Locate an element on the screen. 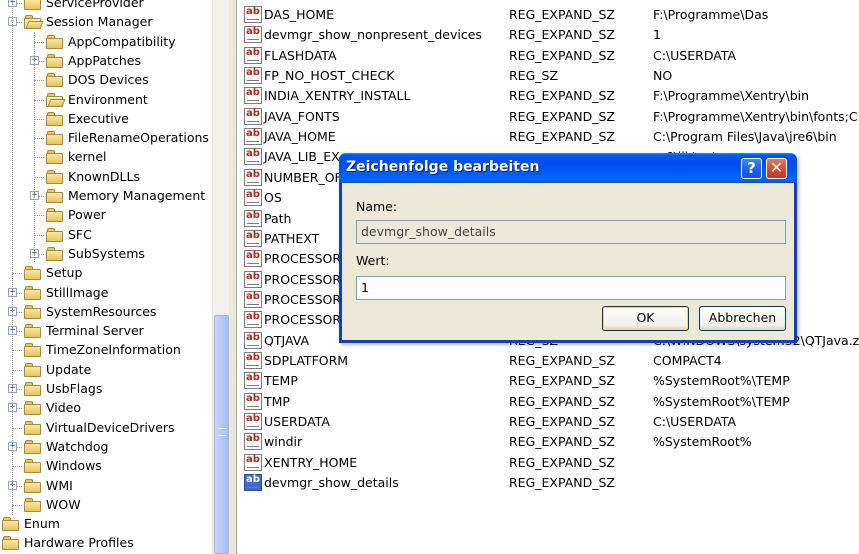 Image resolution: width=859 pixels, height=554 pixels. tree-item-label: Windows is located at coordinates (74, 466).